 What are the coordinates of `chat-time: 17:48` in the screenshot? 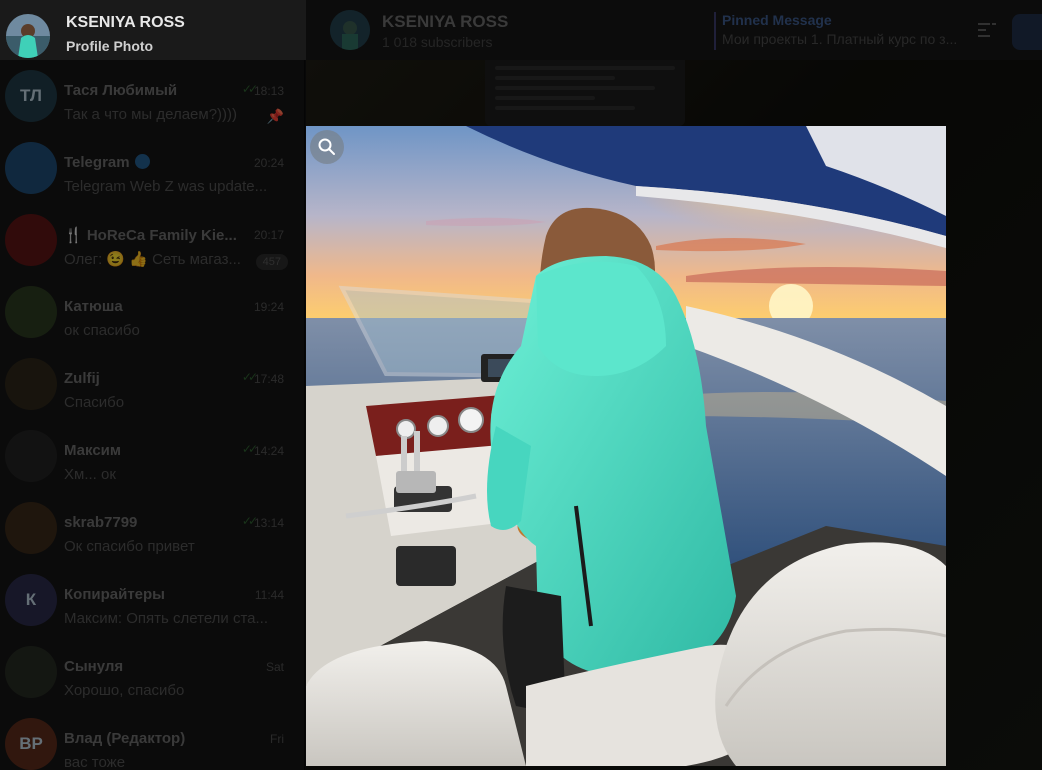 It's located at (268, 379).